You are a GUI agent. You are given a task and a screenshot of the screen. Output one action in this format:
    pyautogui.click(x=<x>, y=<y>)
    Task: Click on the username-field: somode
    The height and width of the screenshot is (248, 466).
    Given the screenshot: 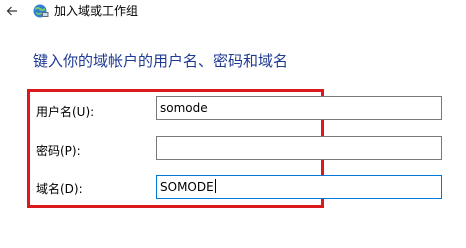 What is the action you would take?
    pyautogui.click(x=299, y=108)
    